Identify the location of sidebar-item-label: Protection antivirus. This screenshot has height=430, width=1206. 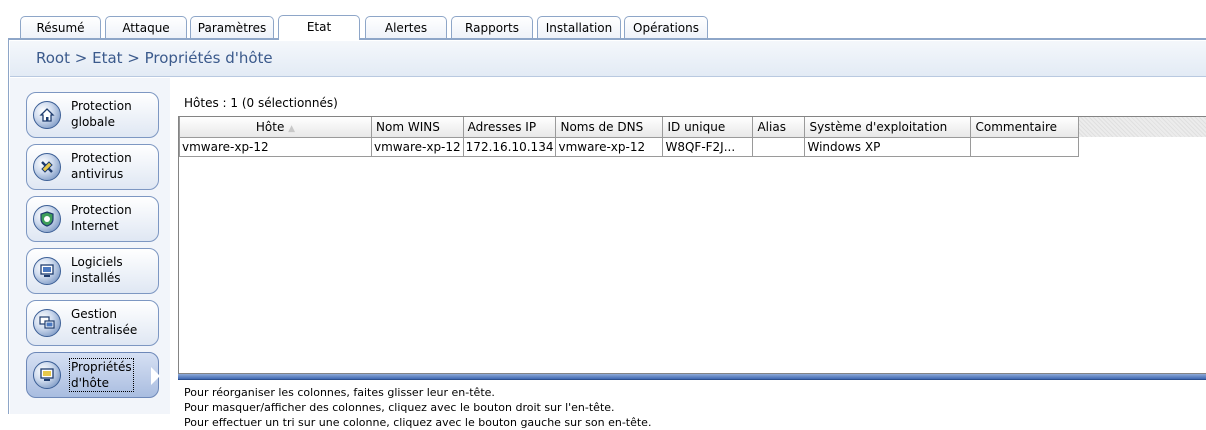
(101, 166).